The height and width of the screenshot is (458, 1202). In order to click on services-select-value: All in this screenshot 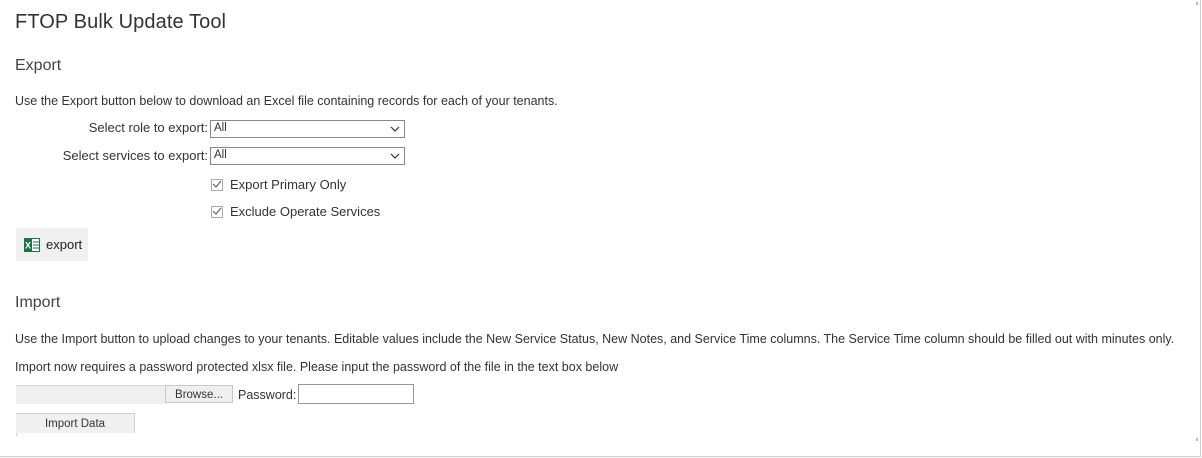, I will do `click(220, 155)`.